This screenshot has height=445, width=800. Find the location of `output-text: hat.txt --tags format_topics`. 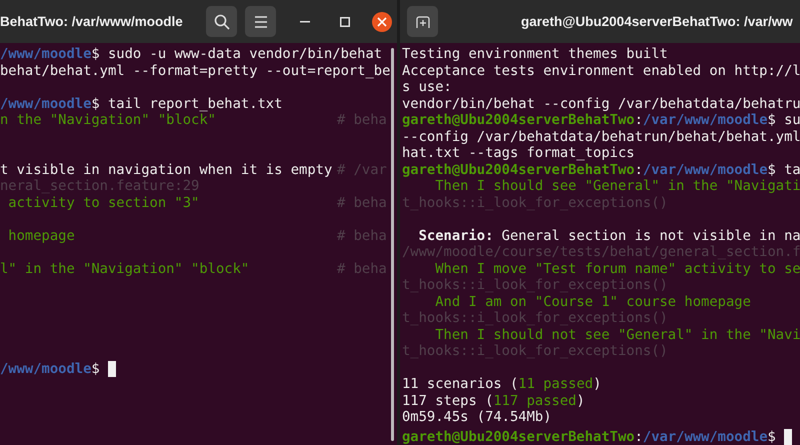

output-text: hat.txt --tags format_topics is located at coordinates (518, 153).